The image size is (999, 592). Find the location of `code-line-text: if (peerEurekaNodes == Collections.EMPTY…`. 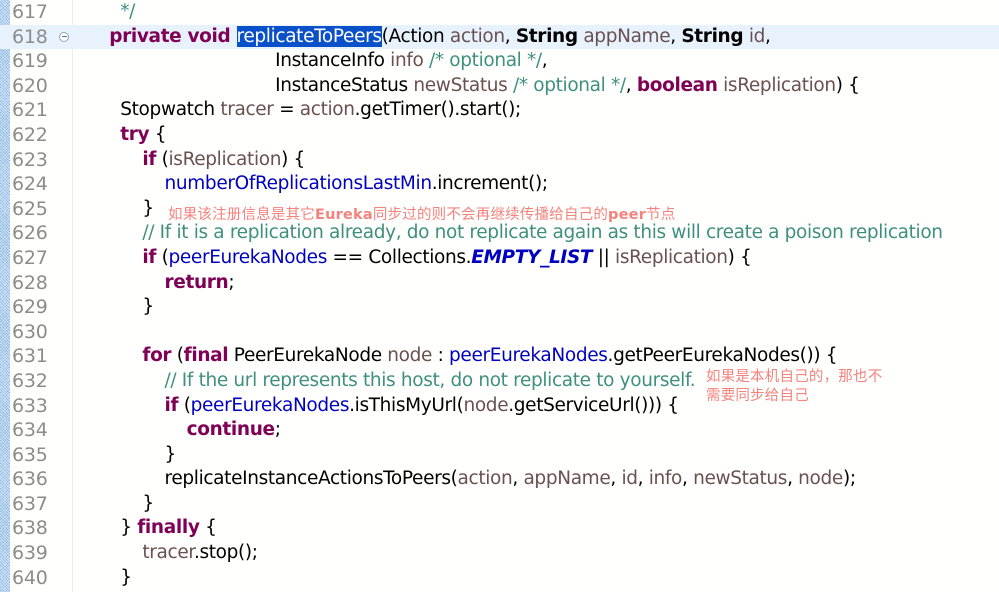

code-line-text: if (peerEurekaNodes == Collections.EMPTY… is located at coordinates (413, 258).